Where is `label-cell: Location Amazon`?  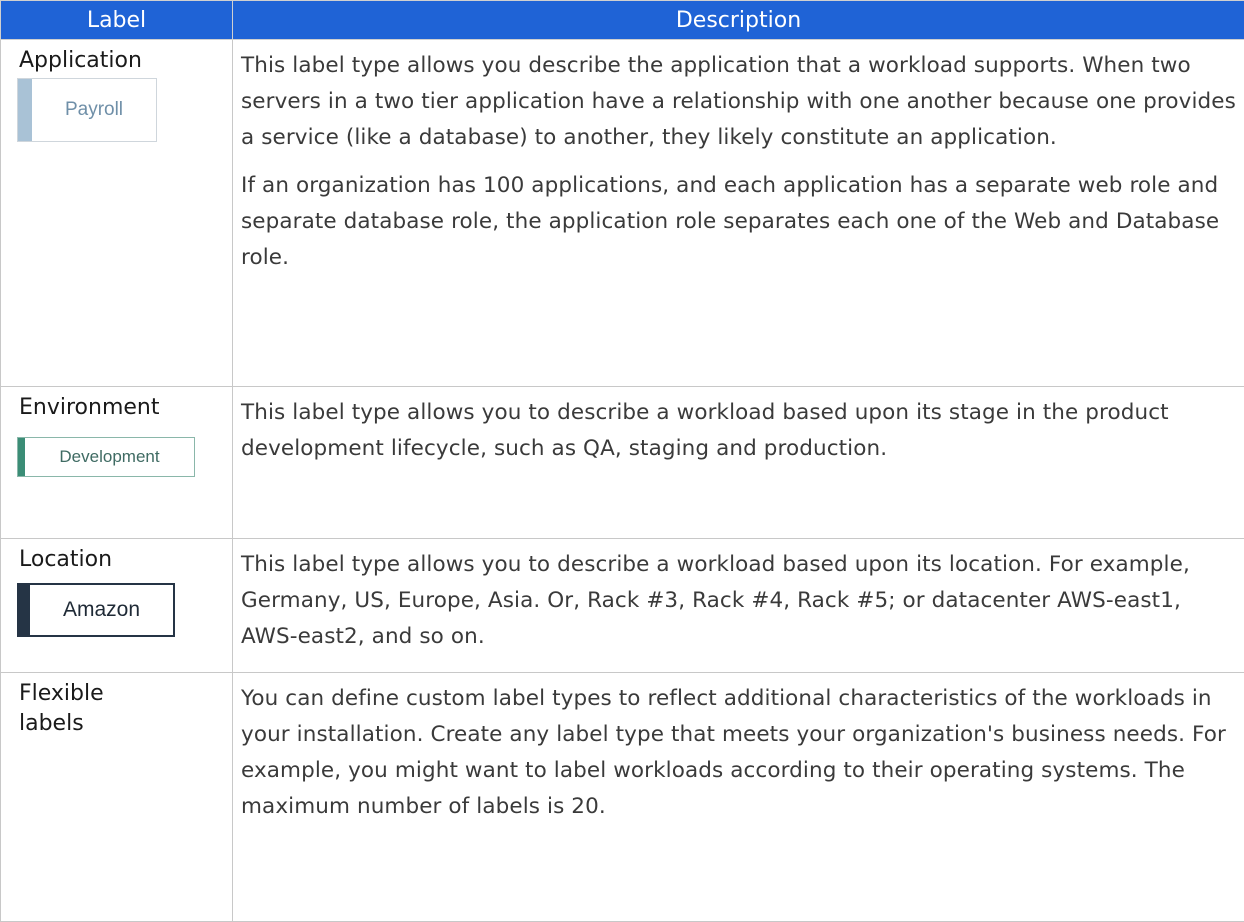 label-cell: Location Amazon is located at coordinates (117, 606).